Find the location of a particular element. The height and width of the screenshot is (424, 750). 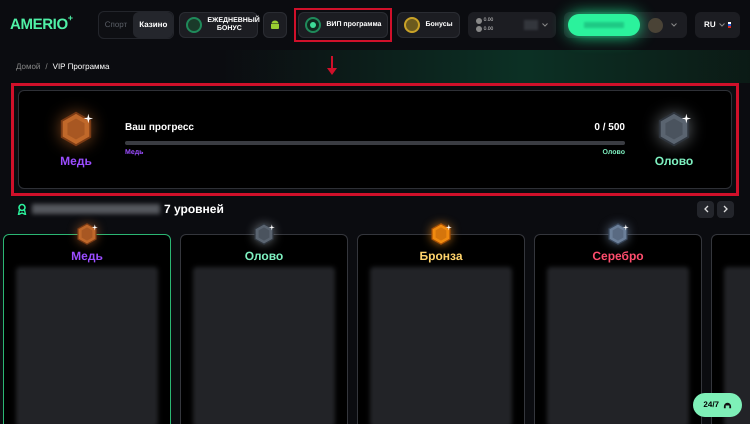

flag-icon is located at coordinates (729, 25).